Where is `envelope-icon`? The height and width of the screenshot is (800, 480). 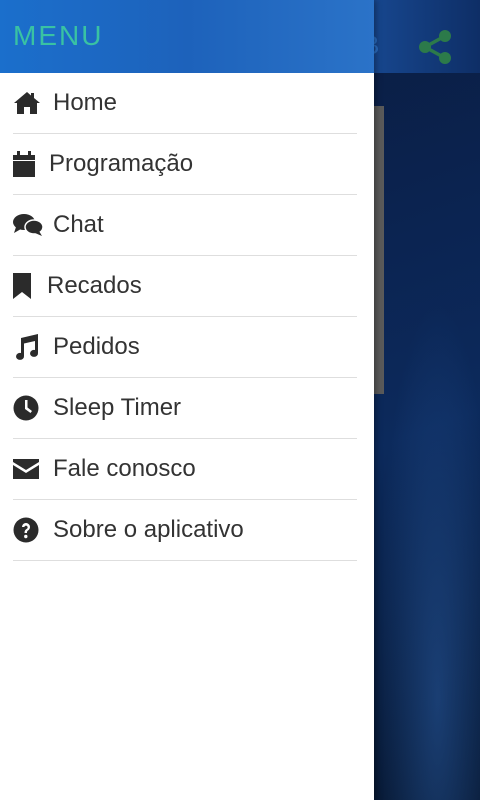
envelope-icon is located at coordinates (28, 469).